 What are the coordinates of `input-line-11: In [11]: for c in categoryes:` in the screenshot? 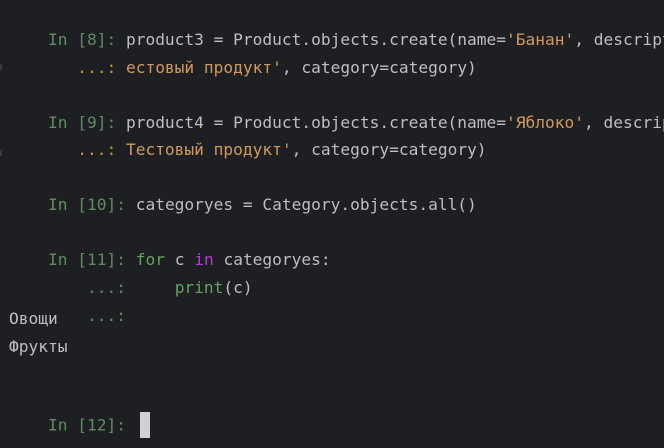 It's located at (170, 246).